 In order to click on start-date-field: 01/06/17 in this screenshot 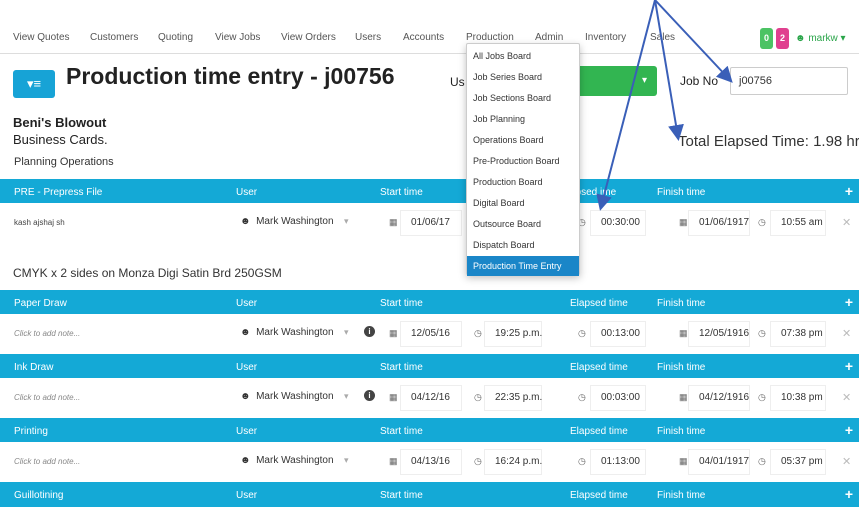, I will do `click(431, 223)`.